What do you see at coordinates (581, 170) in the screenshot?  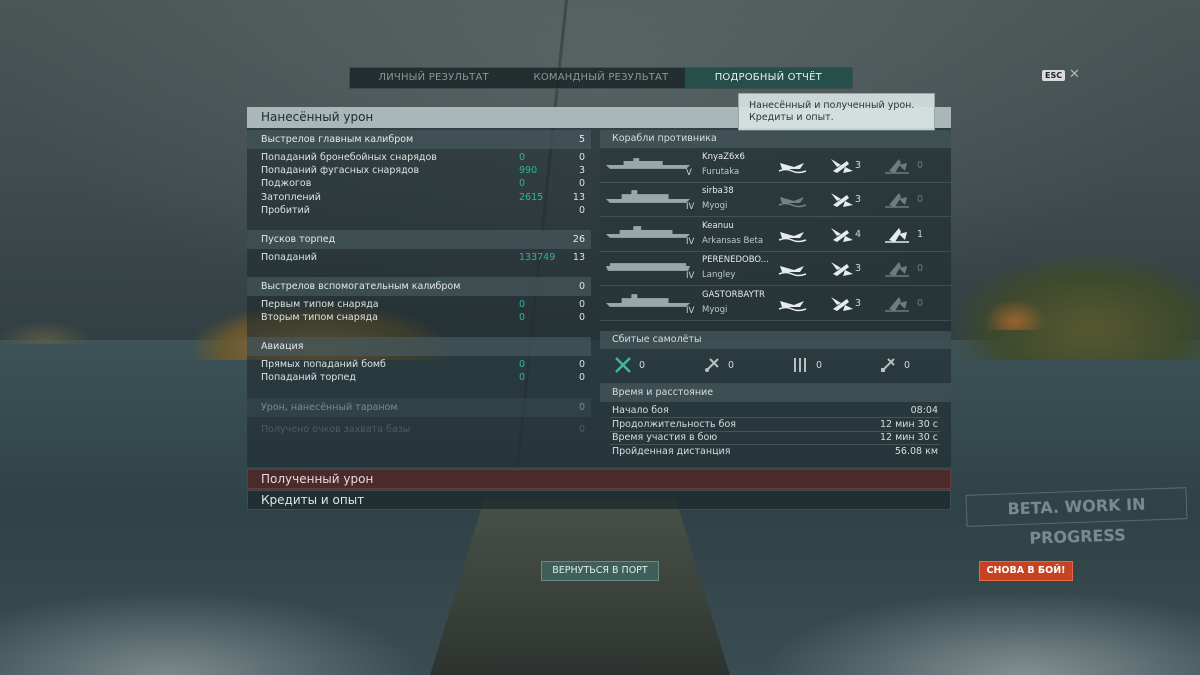 I see `stat-count: 3` at bounding box center [581, 170].